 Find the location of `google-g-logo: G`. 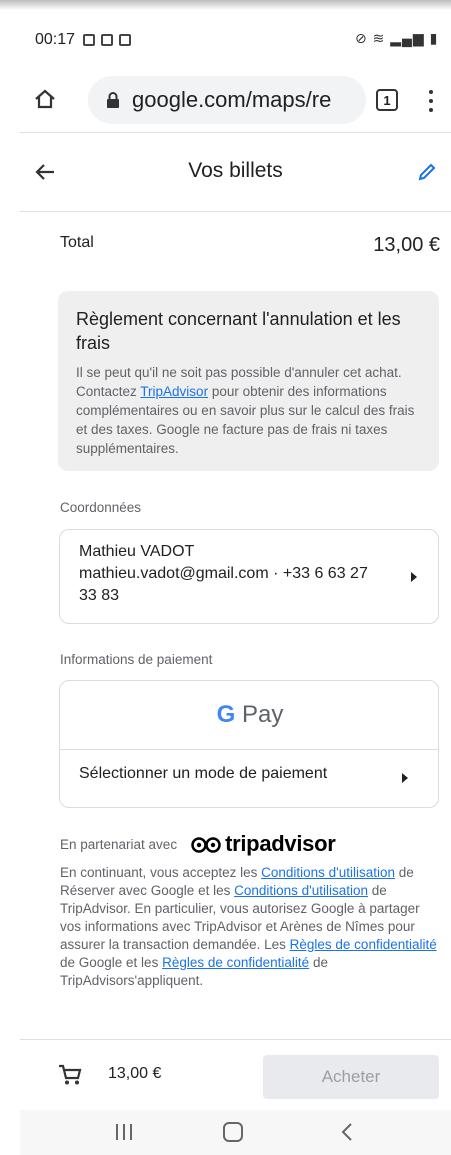

google-g-logo: G is located at coordinates (226, 714).